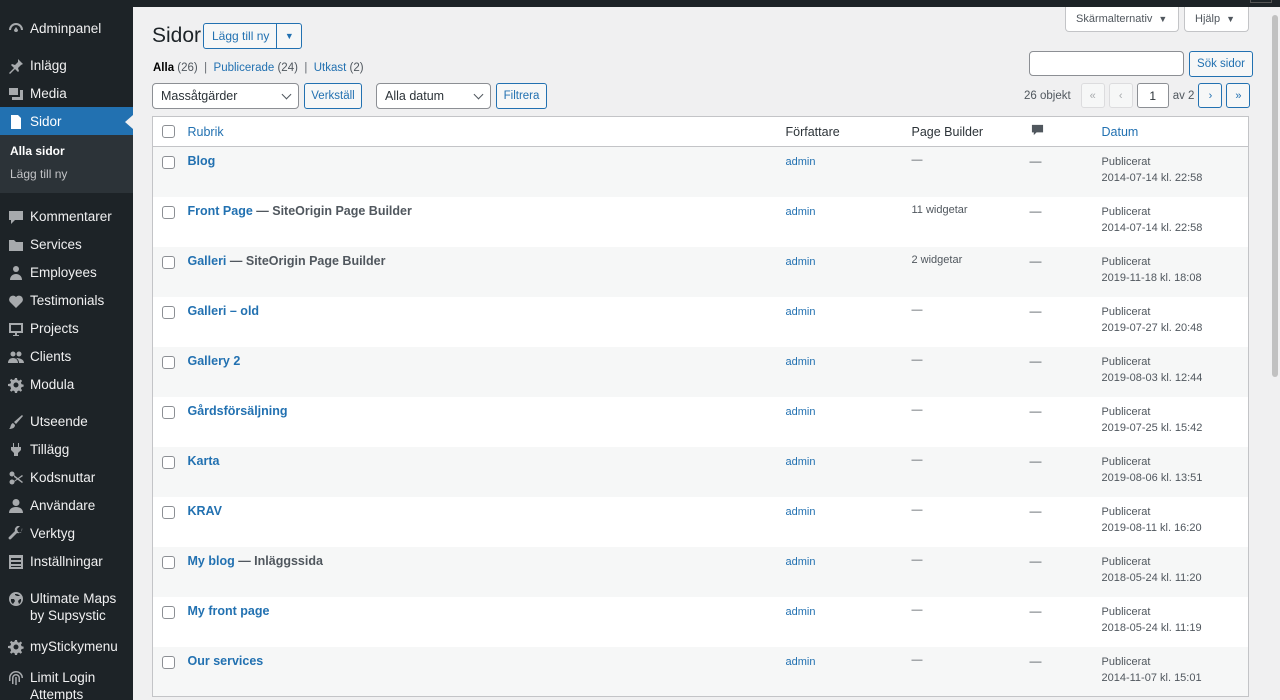 The image size is (1280, 700). What do you see at coordinates (66, 151) in the screenshot?
I see `submenu-all-pages: Alla sidor` at bounding box center [66, 151].